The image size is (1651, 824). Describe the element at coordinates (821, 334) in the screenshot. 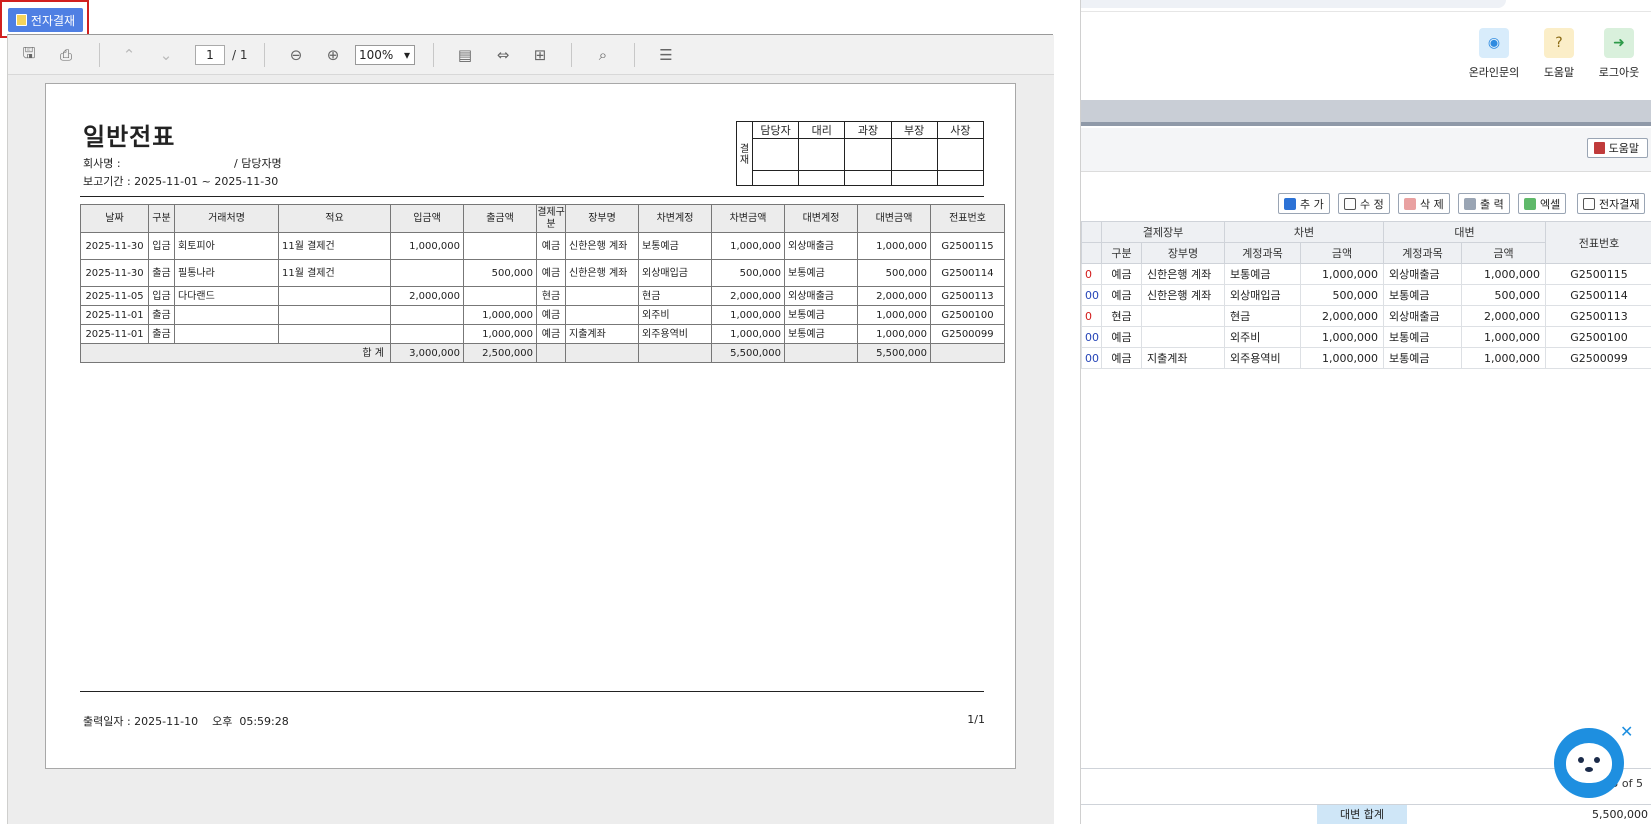

I see `cell: 보통예금` at that location.